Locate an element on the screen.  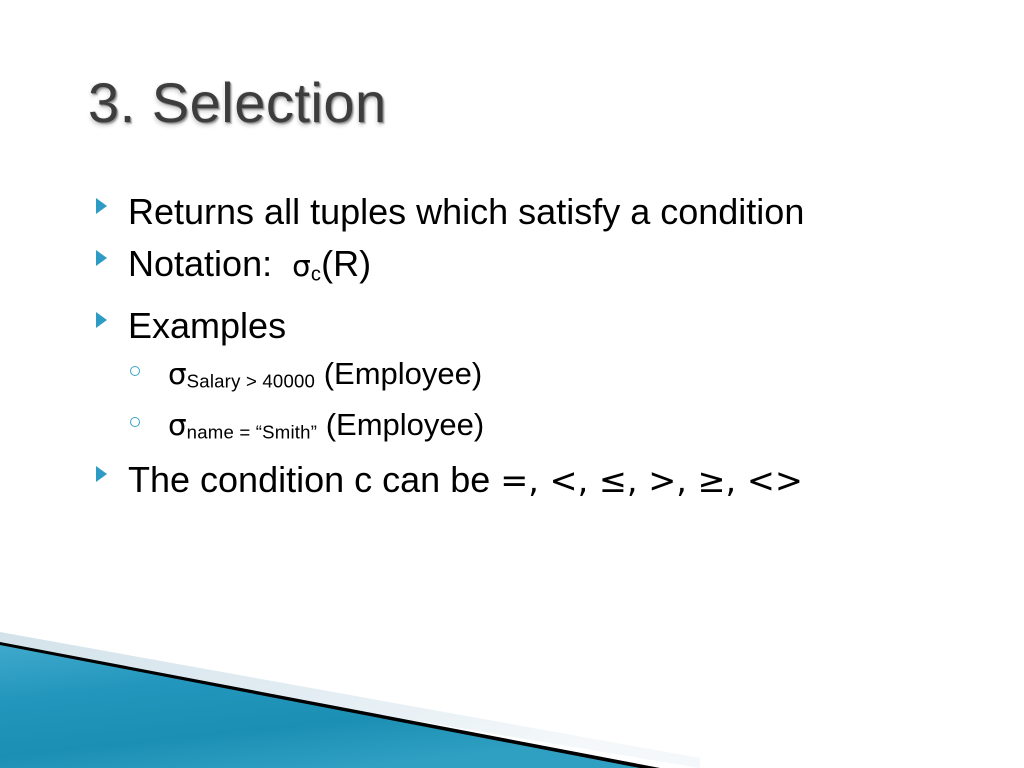
bullet-text: Notation: σc(R) is located at coordinates (249, 269).